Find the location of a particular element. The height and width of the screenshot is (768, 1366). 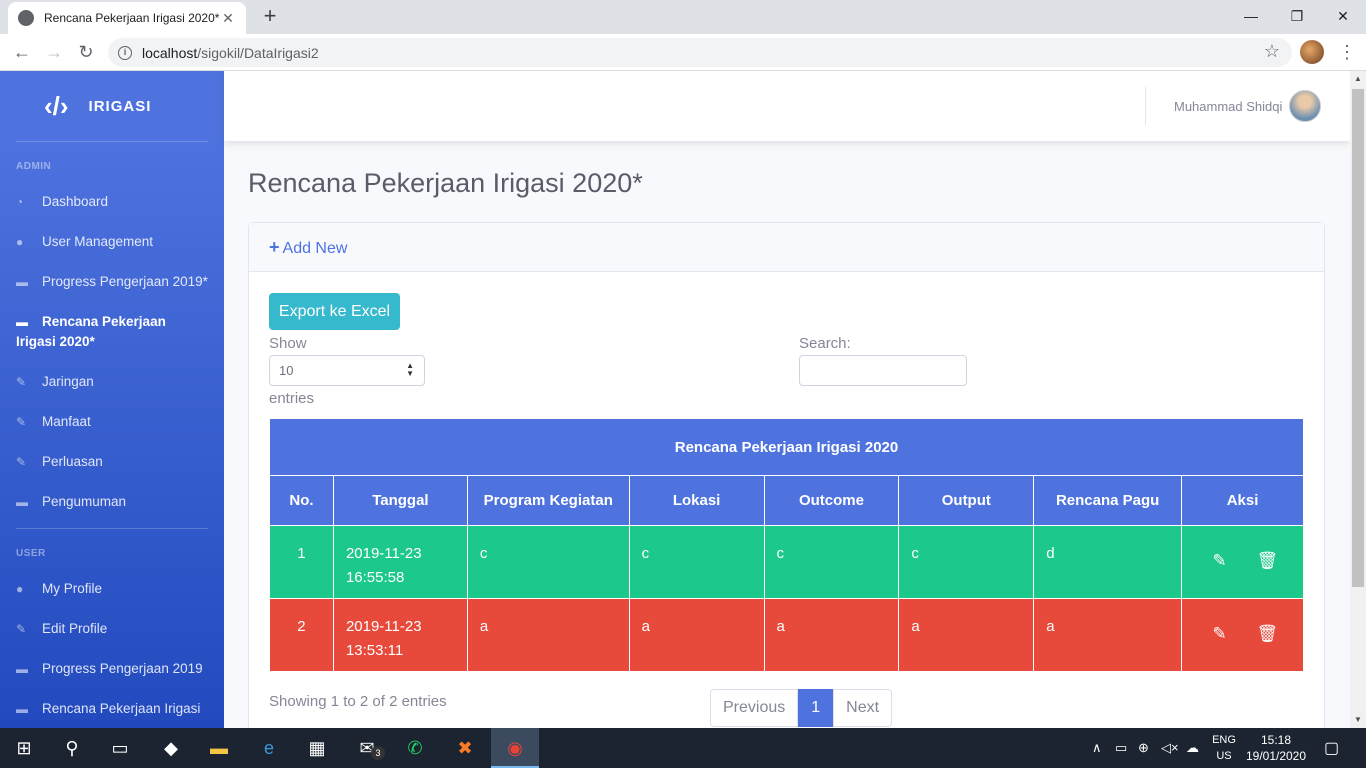

export-excel-button: Export ke Excel is located at coordinates (334, 311).